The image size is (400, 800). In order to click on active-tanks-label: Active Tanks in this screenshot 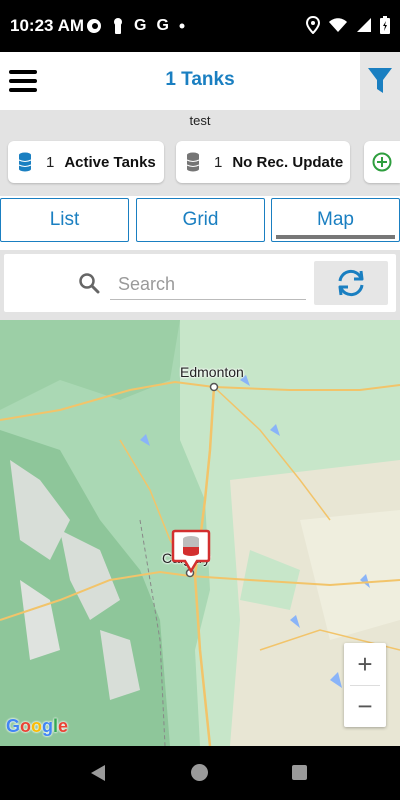, I will do `click(110, 162)`.